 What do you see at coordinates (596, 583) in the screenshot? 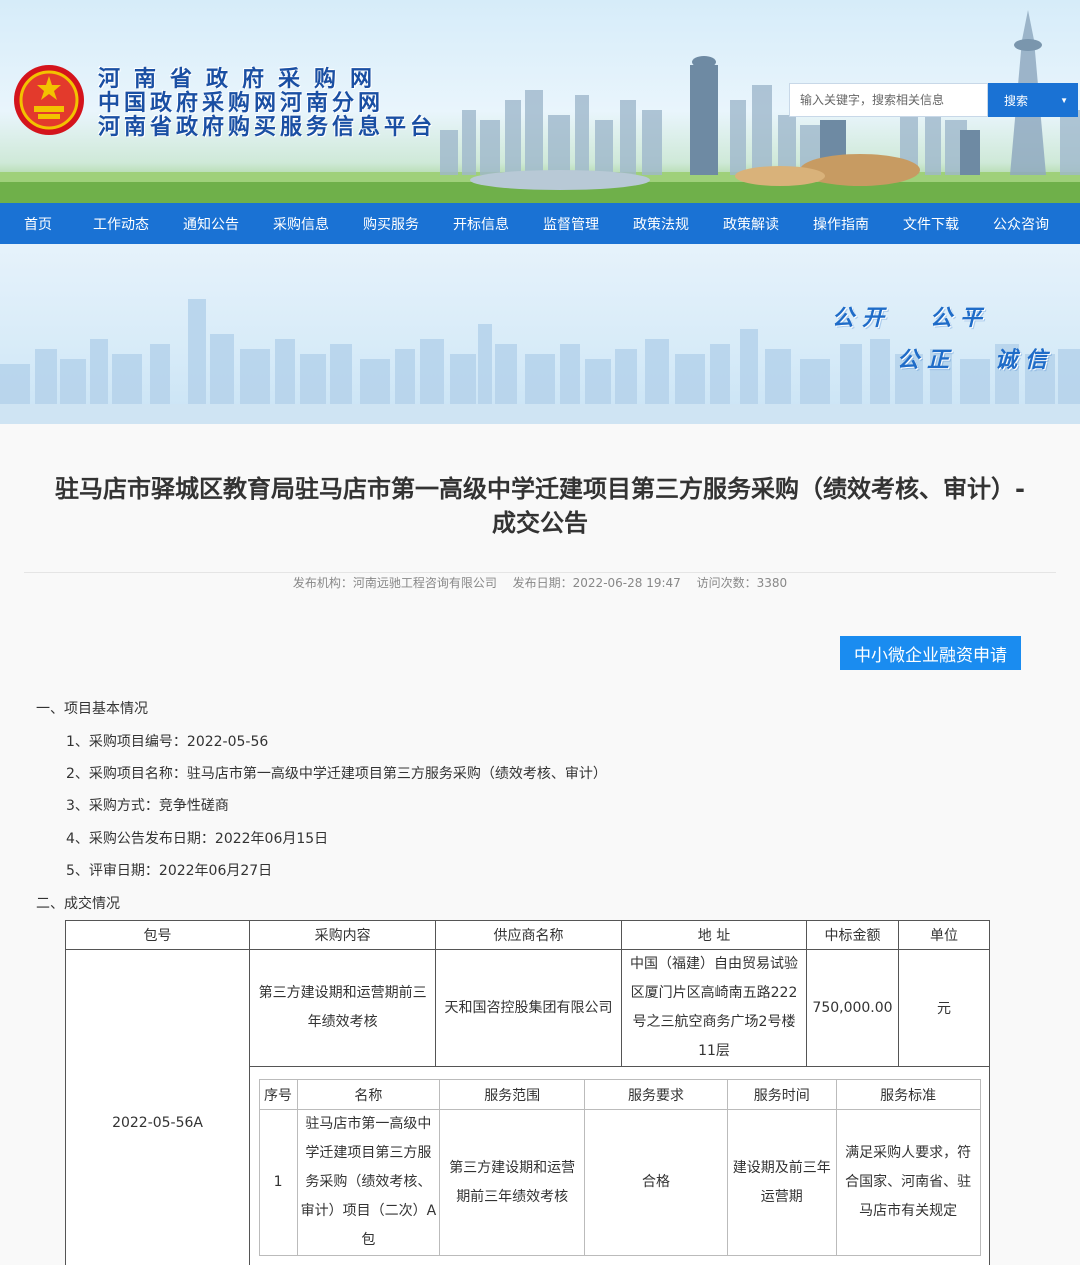
I see `meta-date: 发布日期：2022-06-28 19:47` at bounding box center [596, 583].